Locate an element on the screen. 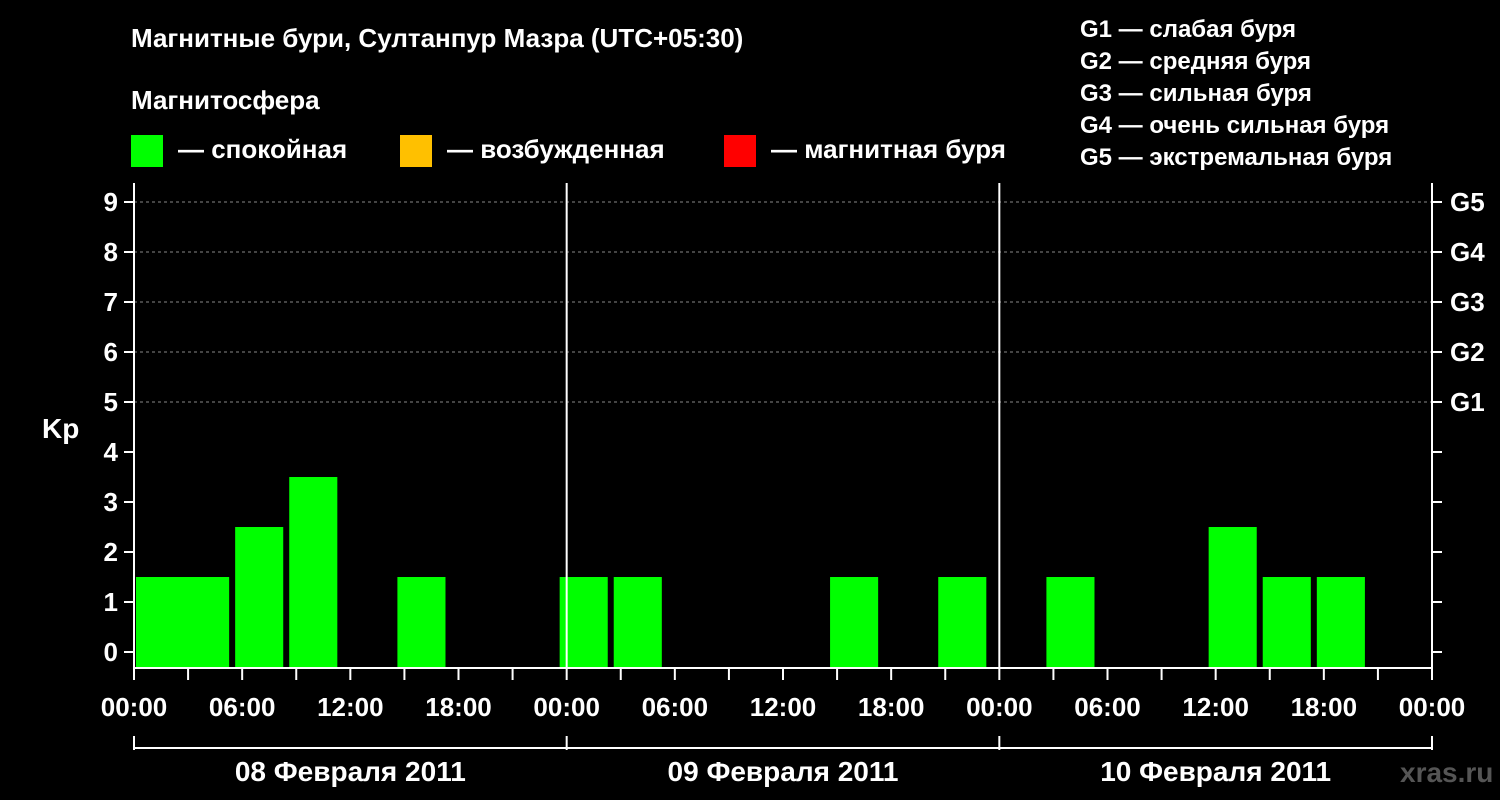  y-tick-label: 5 is located at coordinates (111, 402).